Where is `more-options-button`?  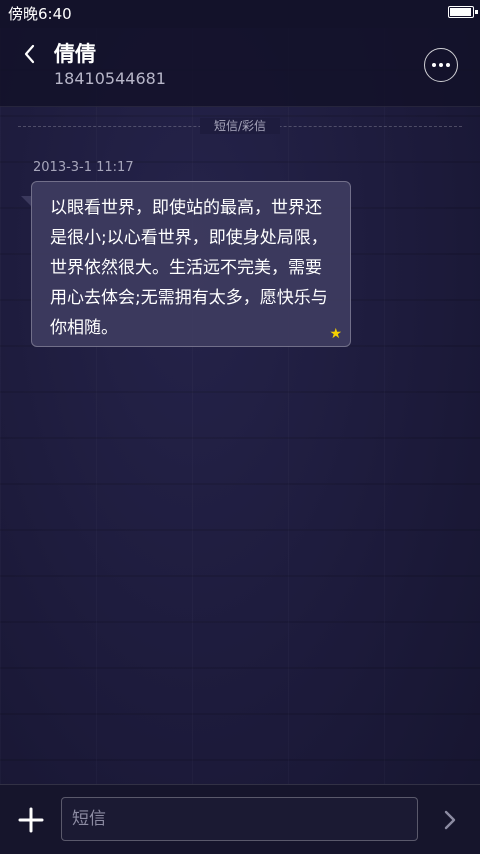 more-options-button is located at coordinates (441, 65).